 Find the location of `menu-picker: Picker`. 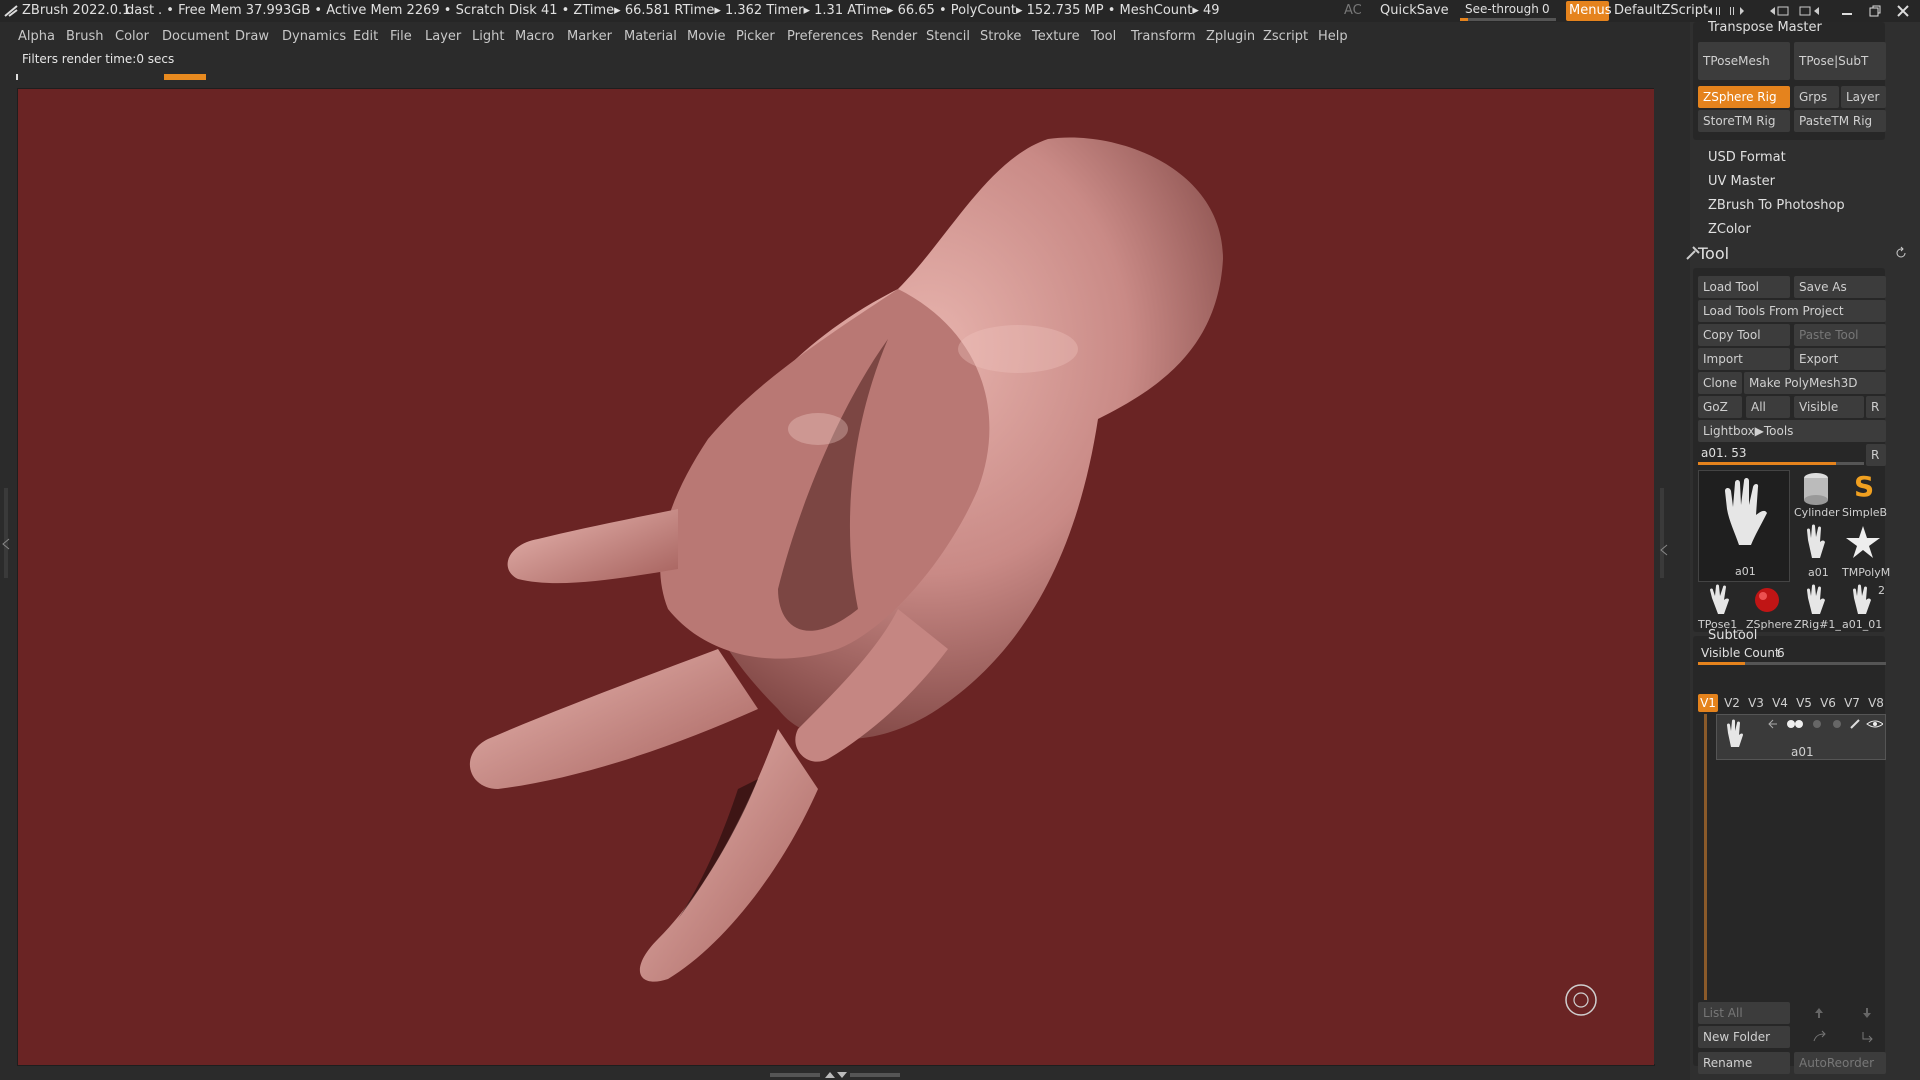

menu-picker: Picker is located at coordinates (755, 36).